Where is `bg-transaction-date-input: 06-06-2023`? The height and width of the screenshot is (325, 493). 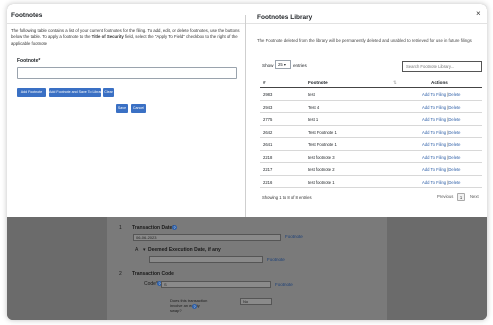 bg-transaction-date-input: 06-06-2023 is located at coordinates (207, 237).